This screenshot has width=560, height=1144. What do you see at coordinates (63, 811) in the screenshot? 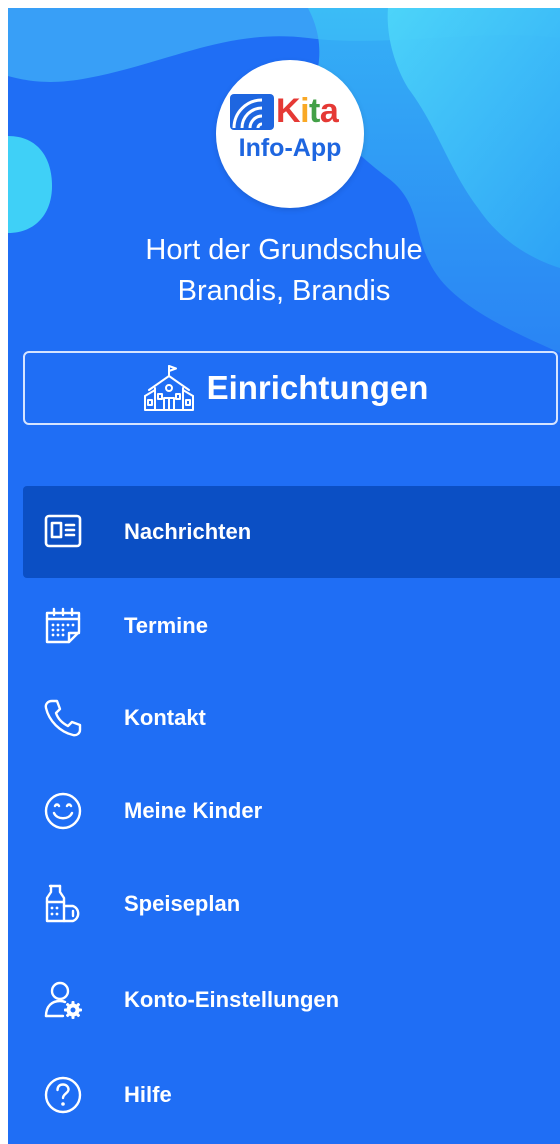
I see `smiley-icon` at bounding box center [63, 811].